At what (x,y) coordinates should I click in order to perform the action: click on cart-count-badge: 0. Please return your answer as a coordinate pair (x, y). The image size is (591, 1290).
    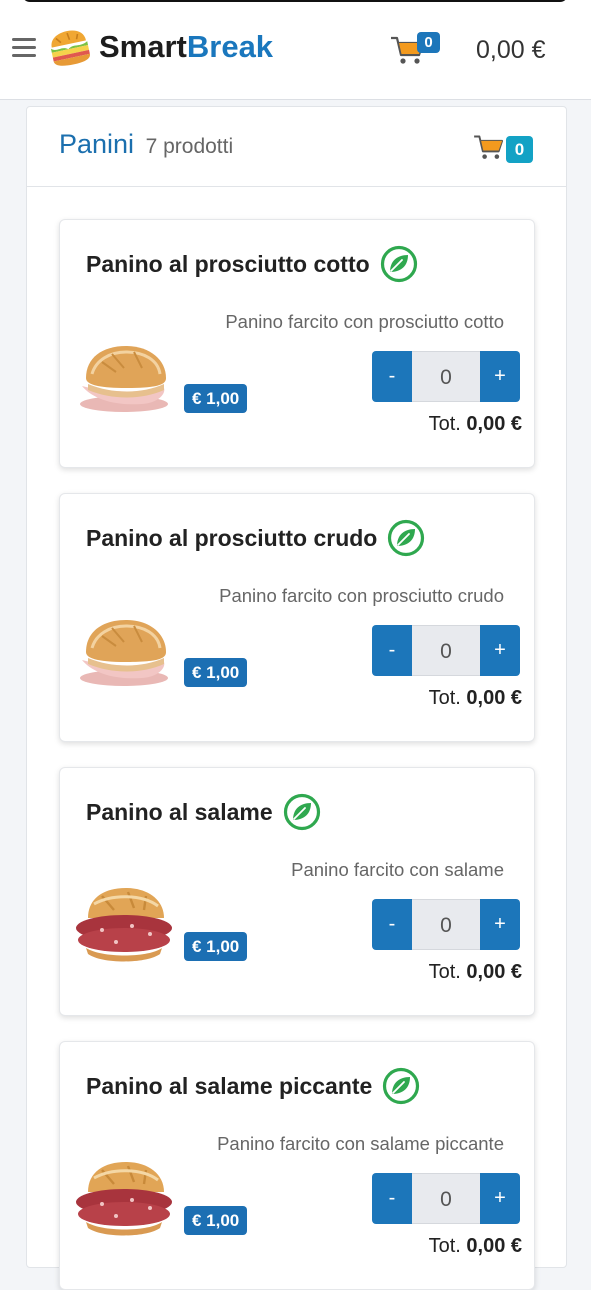
    Looking at the image, I should click on (428, 42).